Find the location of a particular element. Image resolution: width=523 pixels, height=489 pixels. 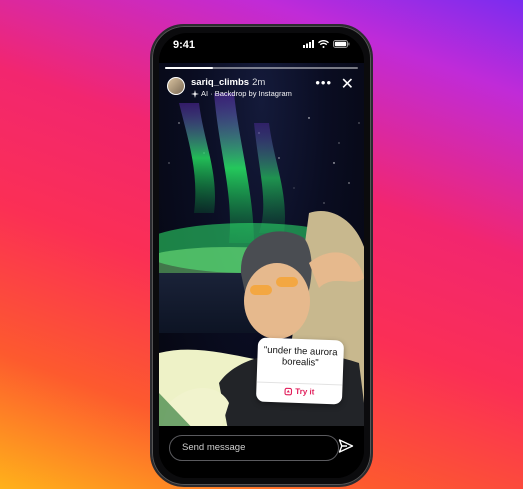

status-icons is located at coordinates (326, 44).